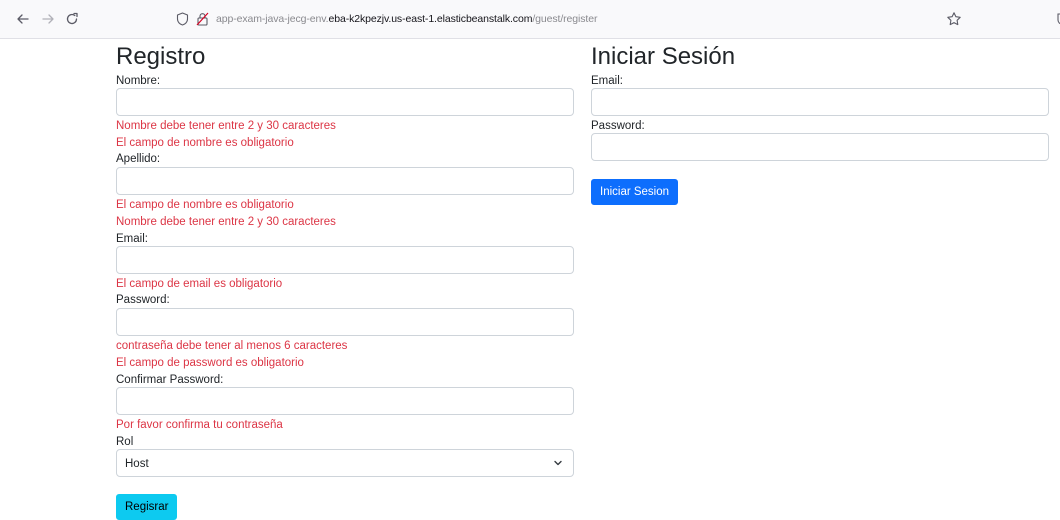  Describe the element at coordinates (345, 260) in the screenshot. I see `email-input` at that location.